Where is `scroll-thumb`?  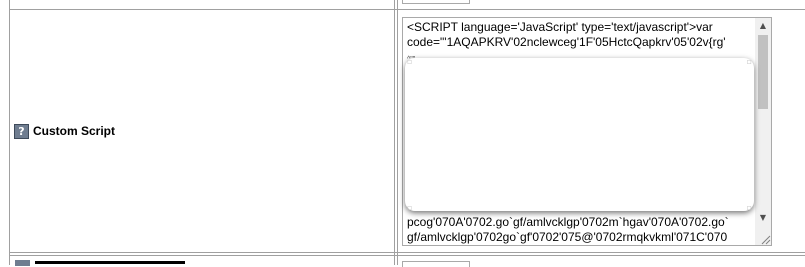
scroll-thumb is located at coordinates (763, 72).